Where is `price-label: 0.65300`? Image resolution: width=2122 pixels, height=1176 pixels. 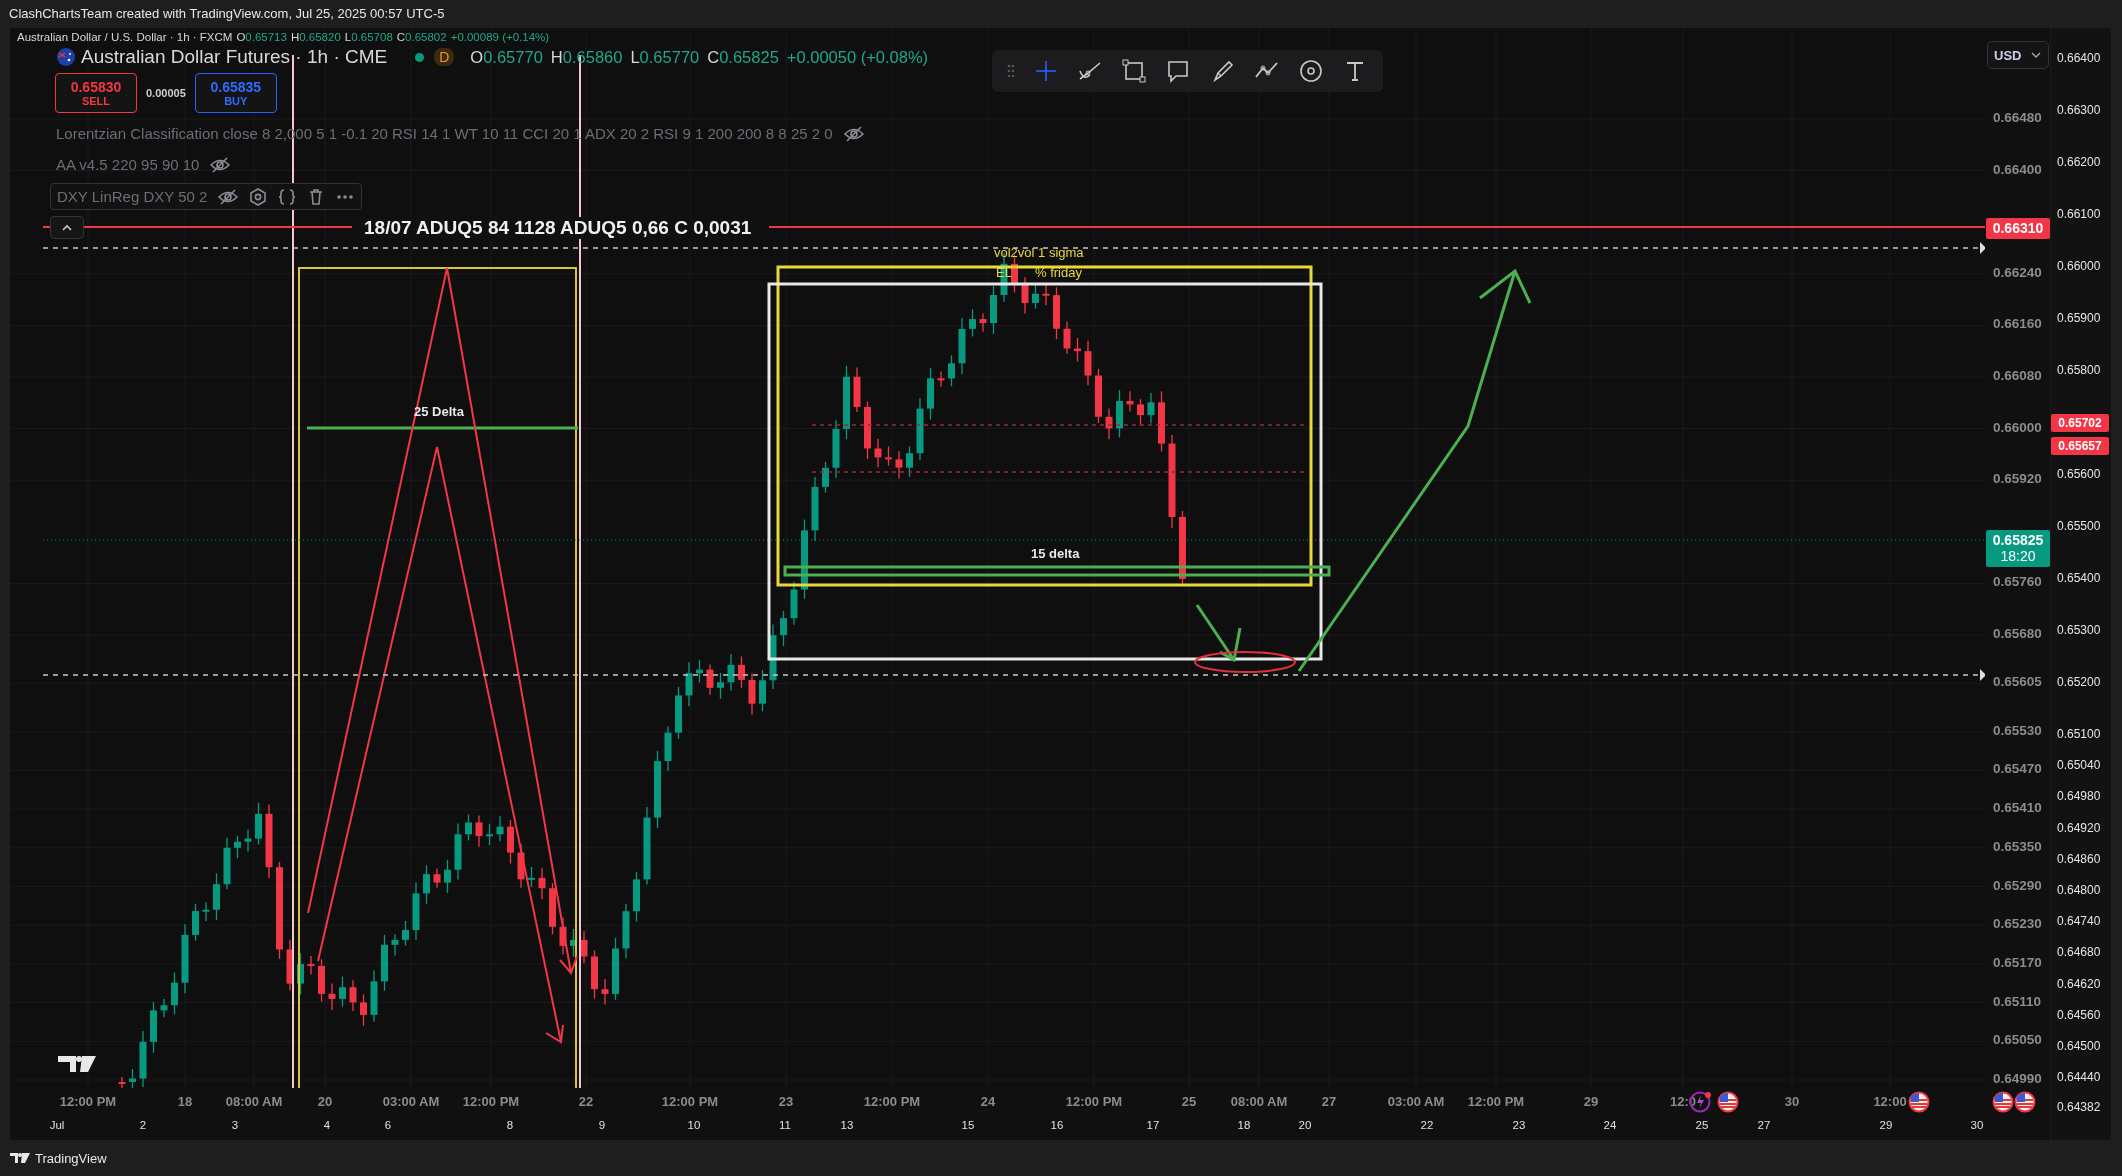
price-label: 0.65300 is located at coordinates (2079, 630).